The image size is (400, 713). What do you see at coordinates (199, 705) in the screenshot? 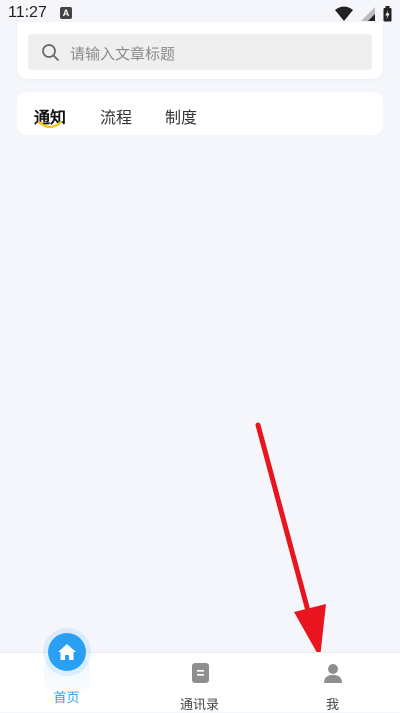
I see `nav-label-contacts: 通讯录` at bounding box center [199, 705].